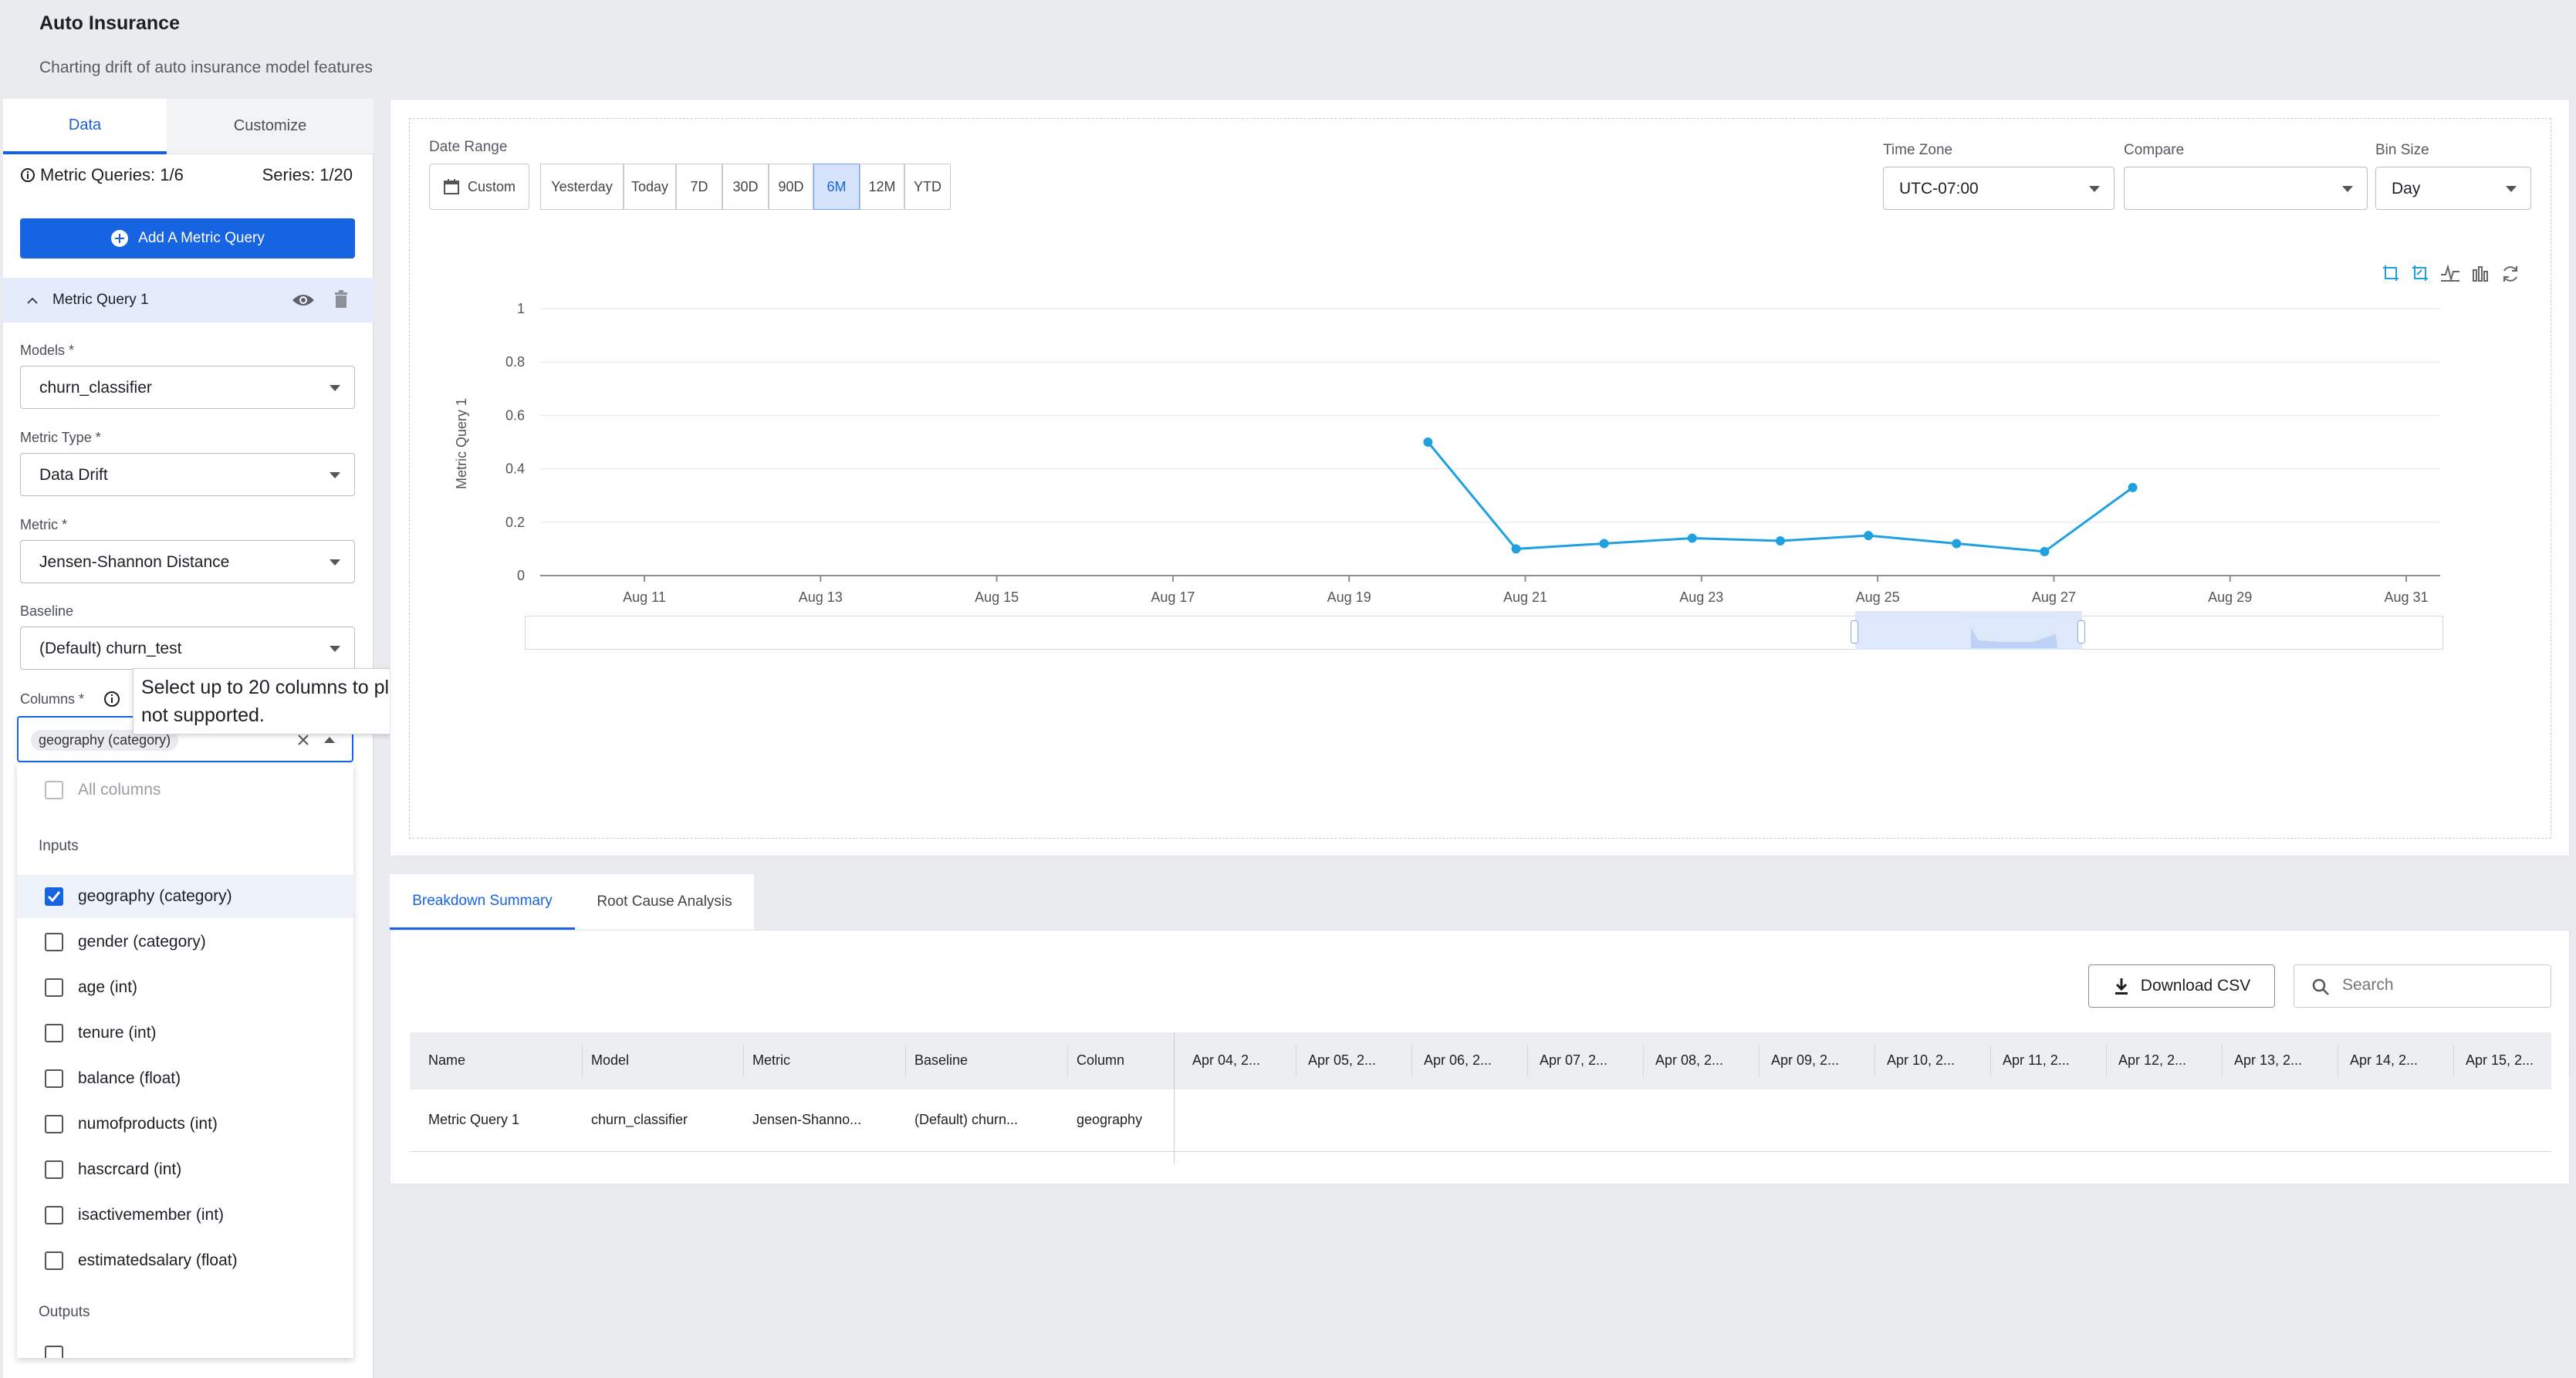 This screenshot has width=2576, height=1378. Describe the element at coordinates (446, 1060) in the screenshot. I see `column-header: Name` at that location.